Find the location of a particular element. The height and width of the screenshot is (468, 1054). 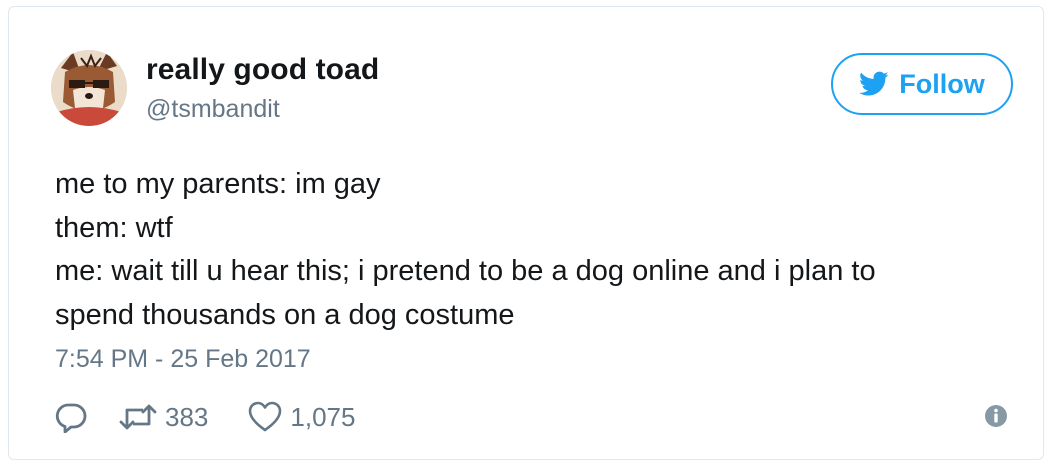

heart-icon is located at coordinates (265, 416).